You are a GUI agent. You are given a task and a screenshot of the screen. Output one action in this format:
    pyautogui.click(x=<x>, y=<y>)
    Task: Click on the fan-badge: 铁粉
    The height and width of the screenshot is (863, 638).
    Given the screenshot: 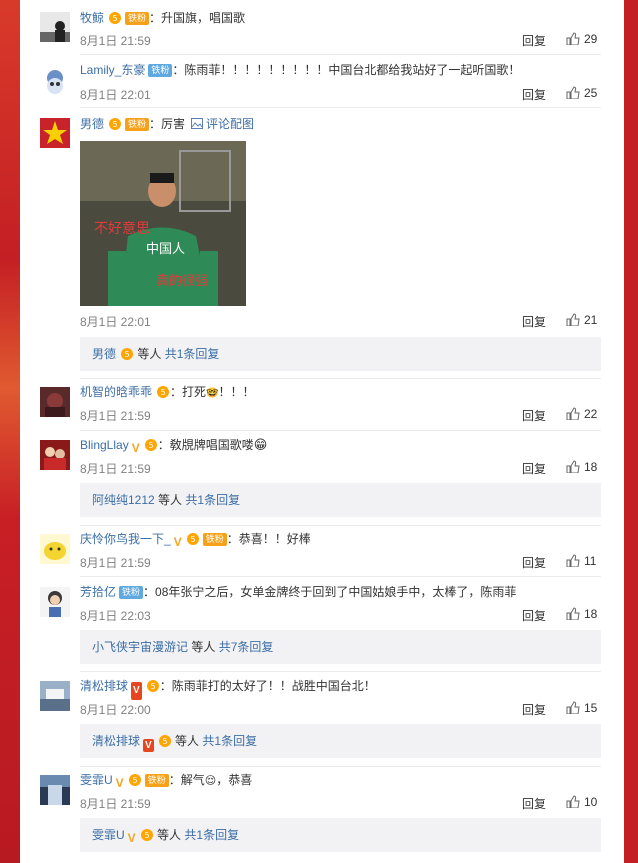 What is the action you would take?
    pyautogui.click(x=160, y=70)
    